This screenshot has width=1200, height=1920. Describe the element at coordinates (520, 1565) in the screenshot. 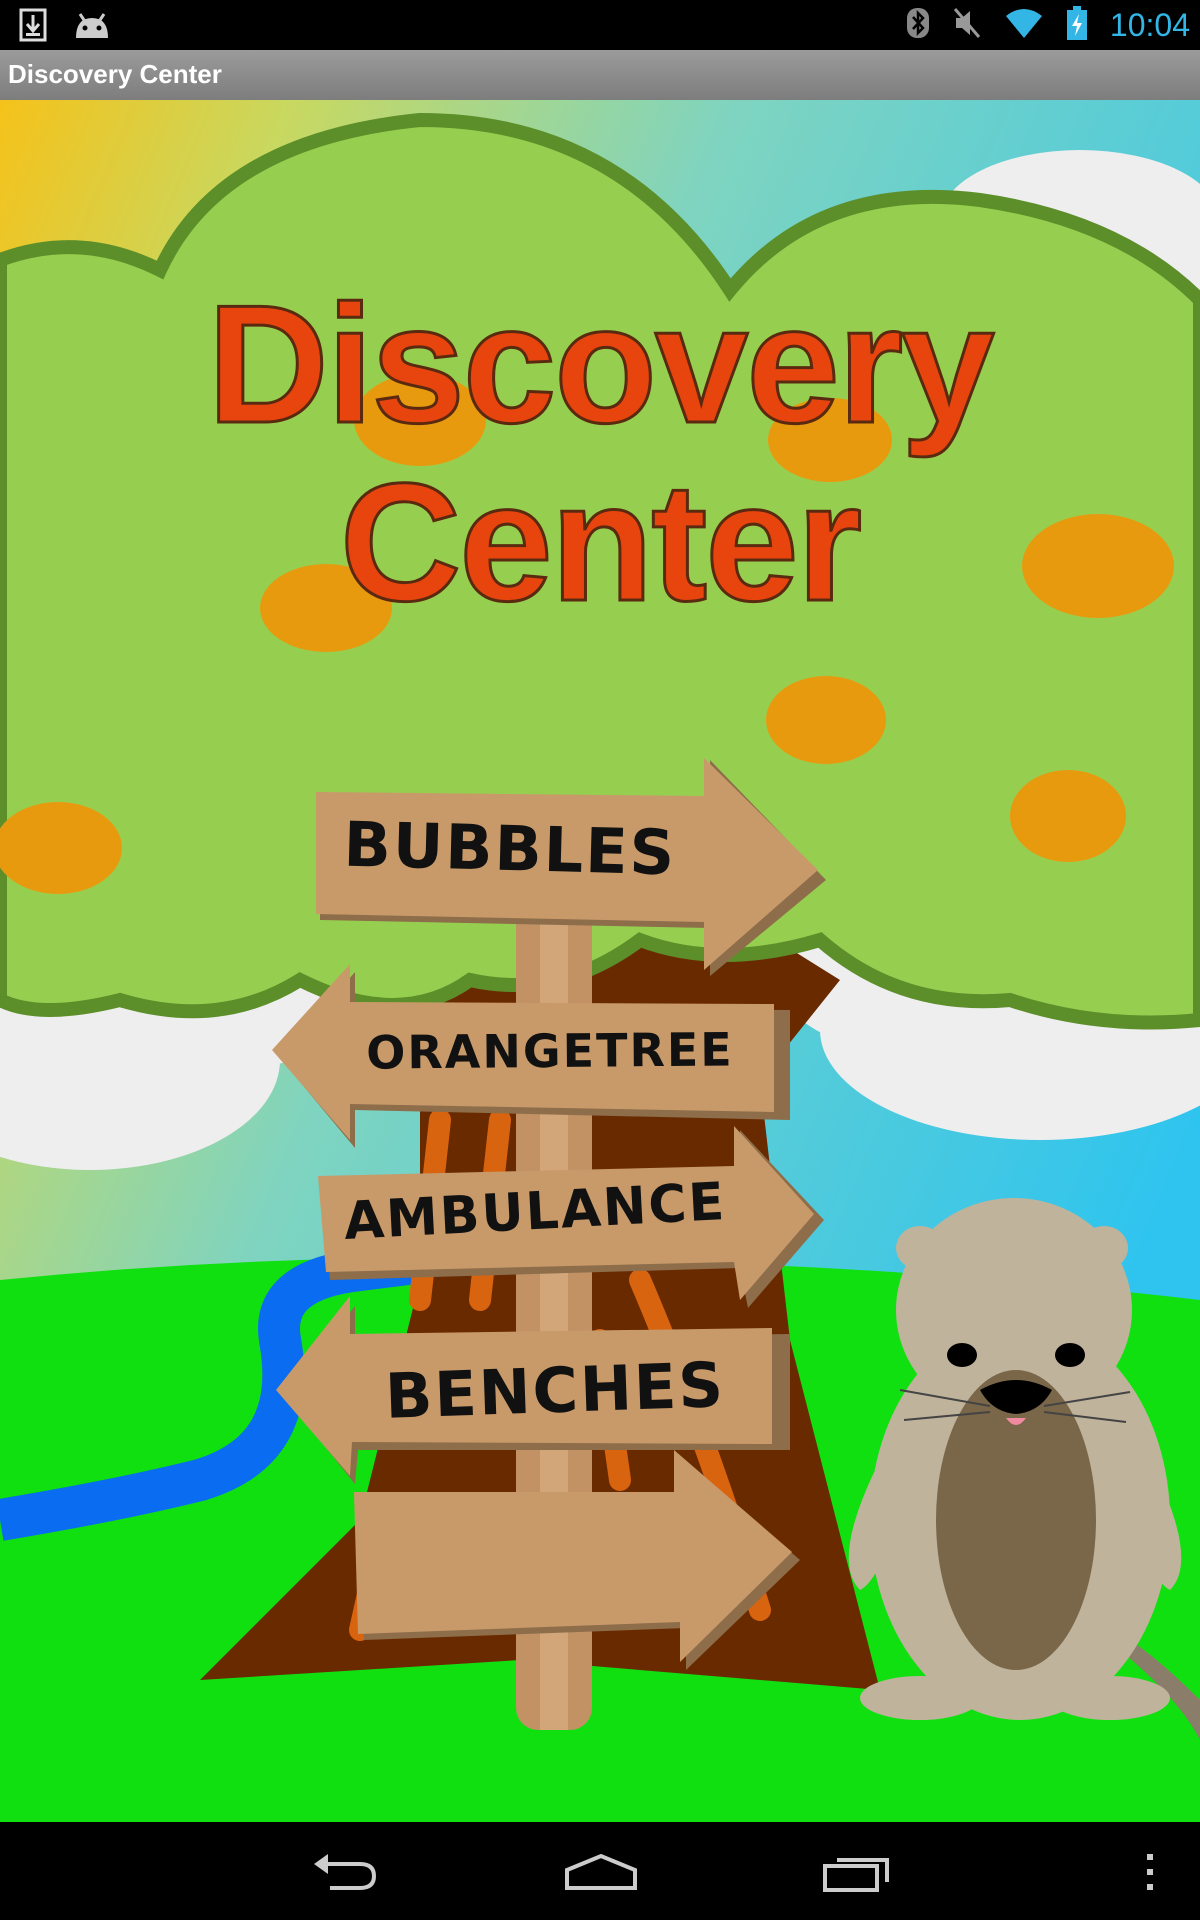

I see `sign-blank-button` at that location.